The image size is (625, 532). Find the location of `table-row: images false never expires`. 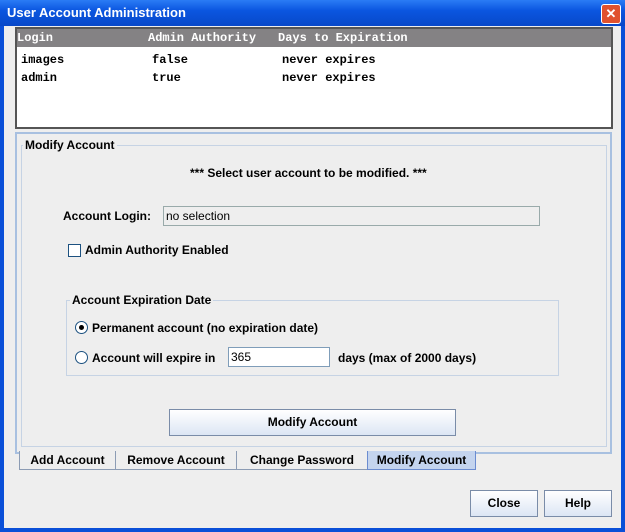

table-row: images false never expires is located at coordinates (314, 60).